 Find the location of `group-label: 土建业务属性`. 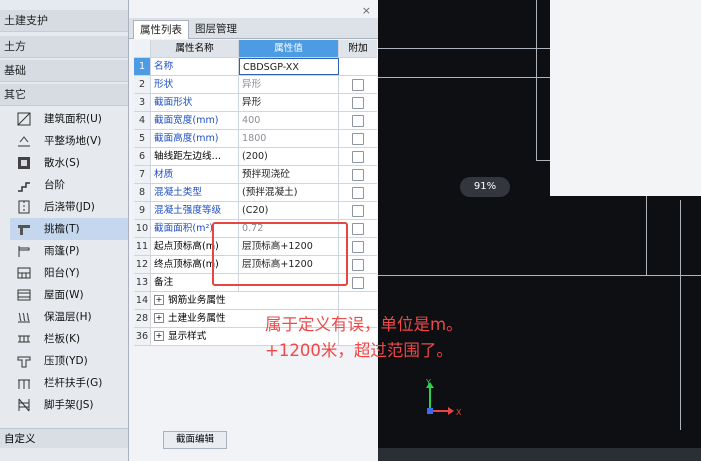

group-label: 土建业务属性 is located at coordinates (197, 318).